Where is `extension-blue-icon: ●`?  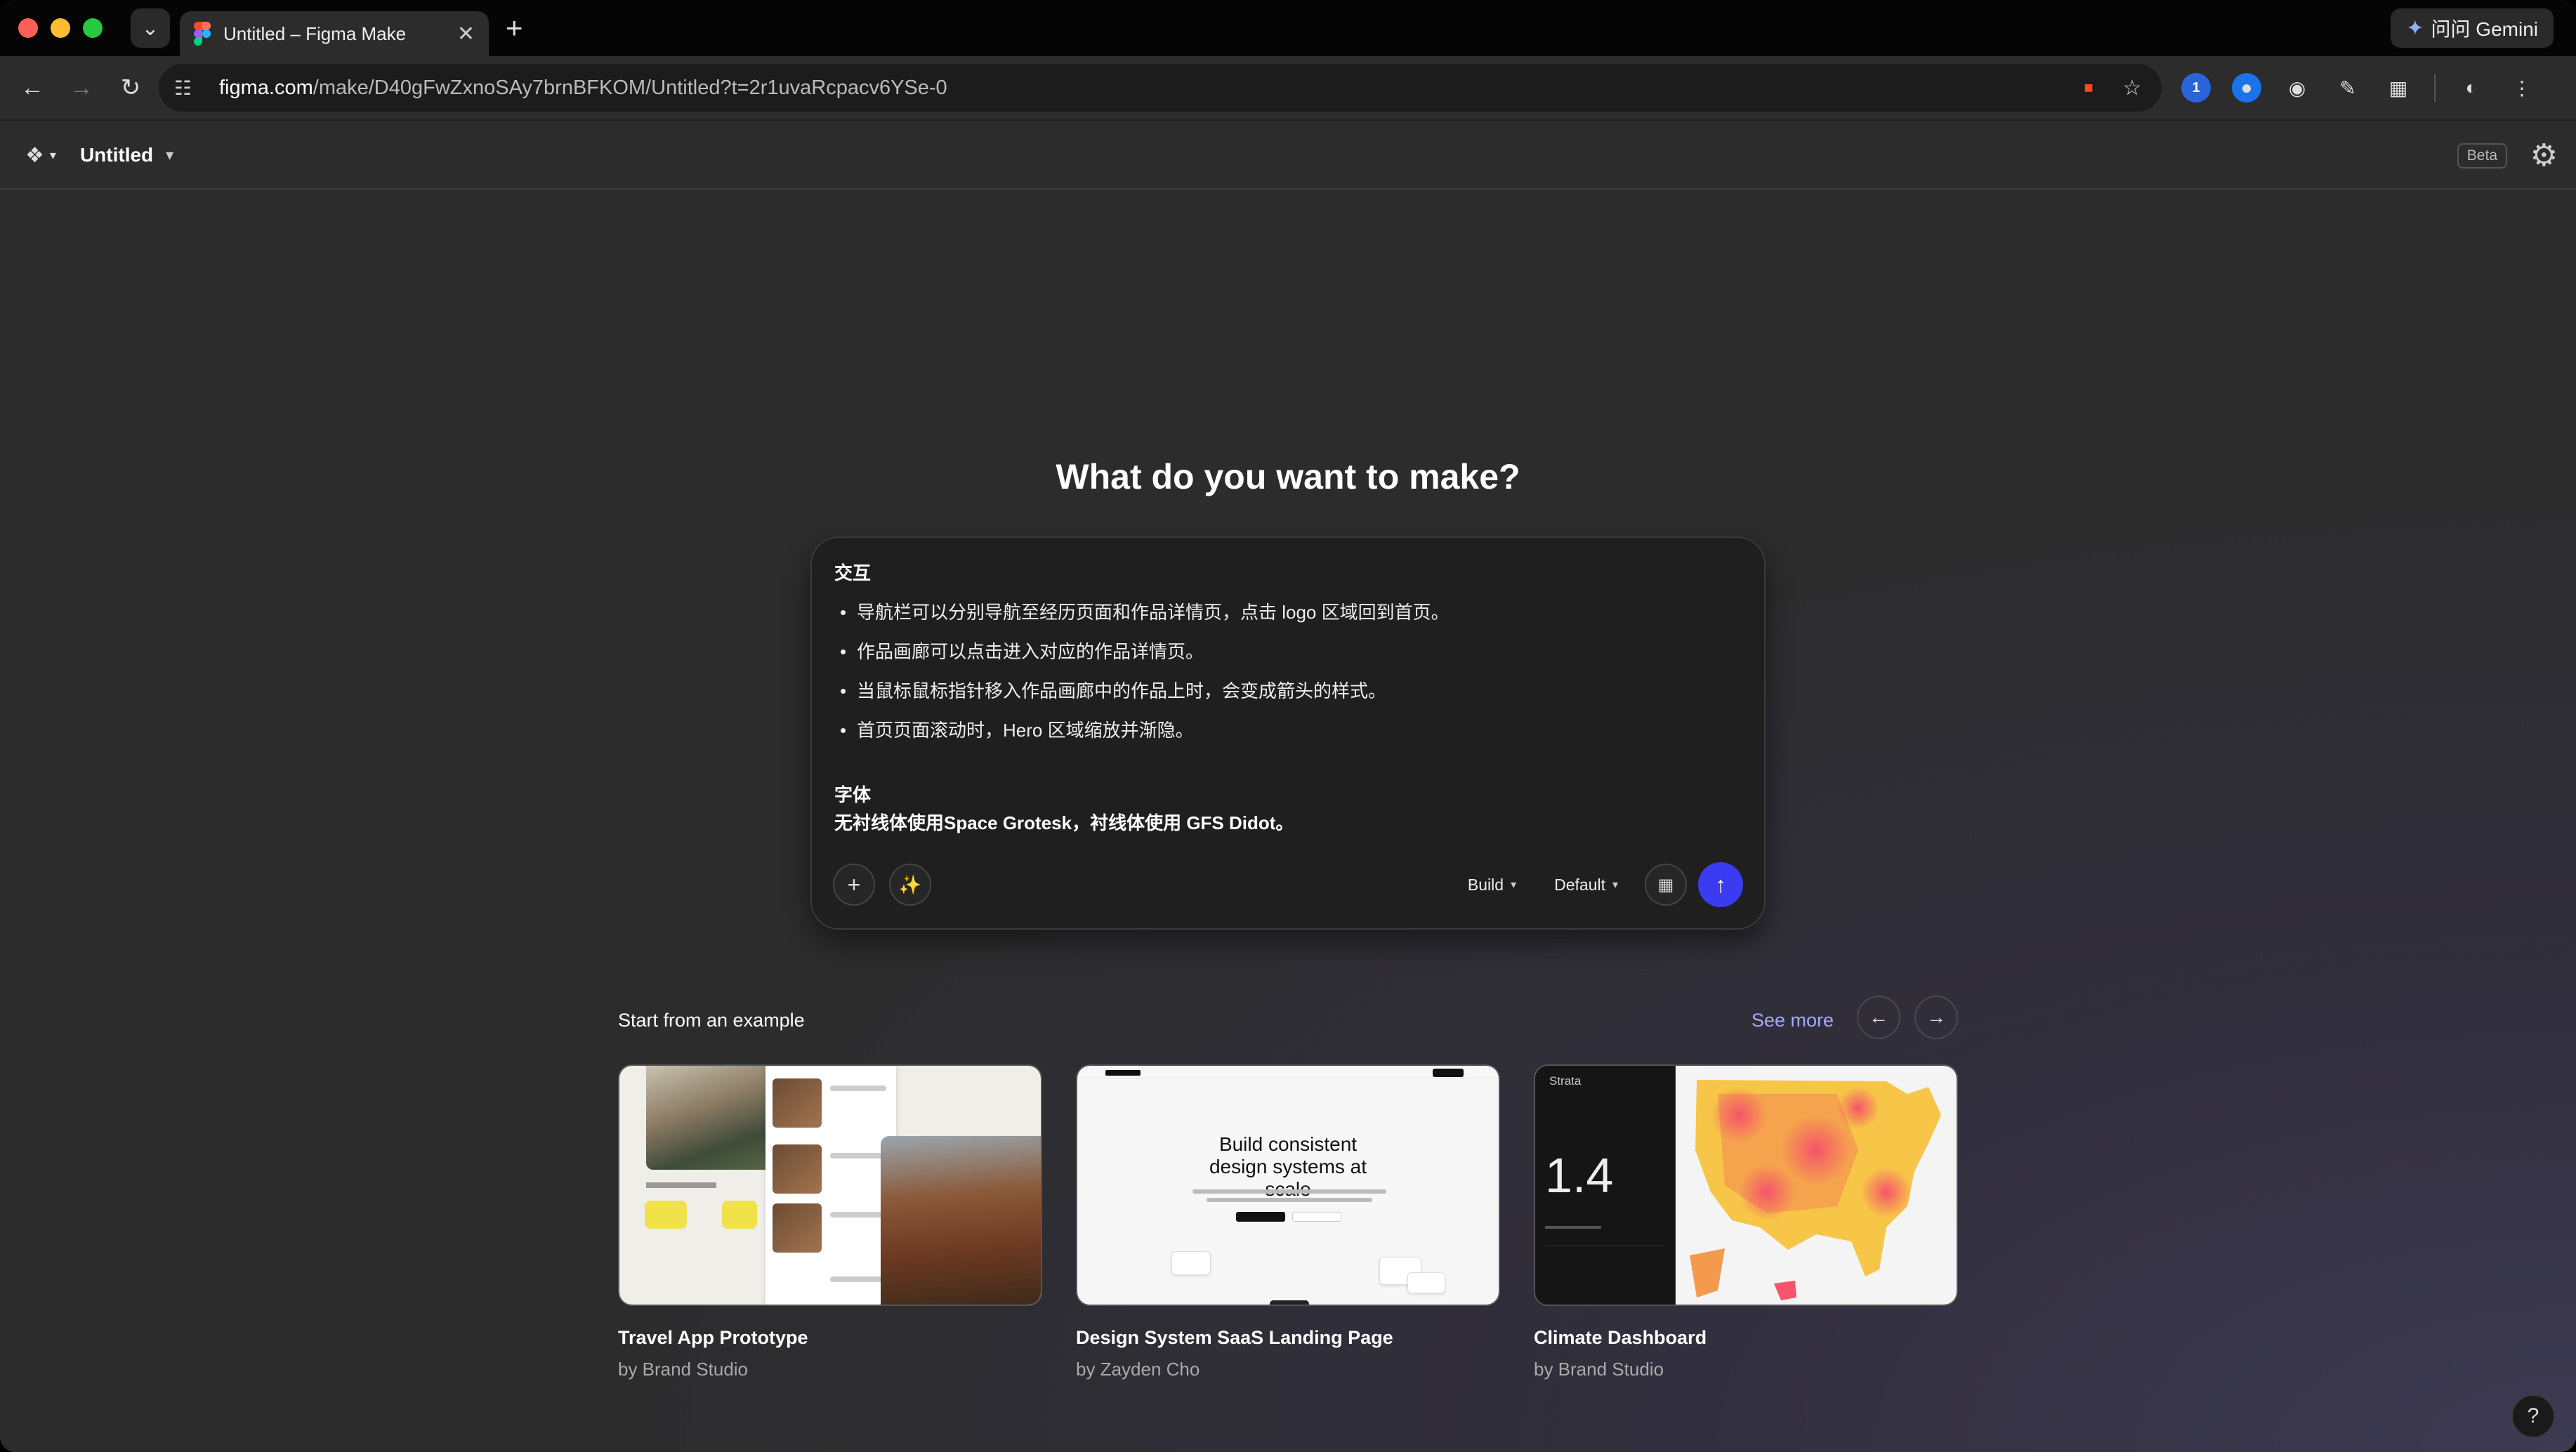 extension-blue-icon: ● is located at coordinates (2246, 88).